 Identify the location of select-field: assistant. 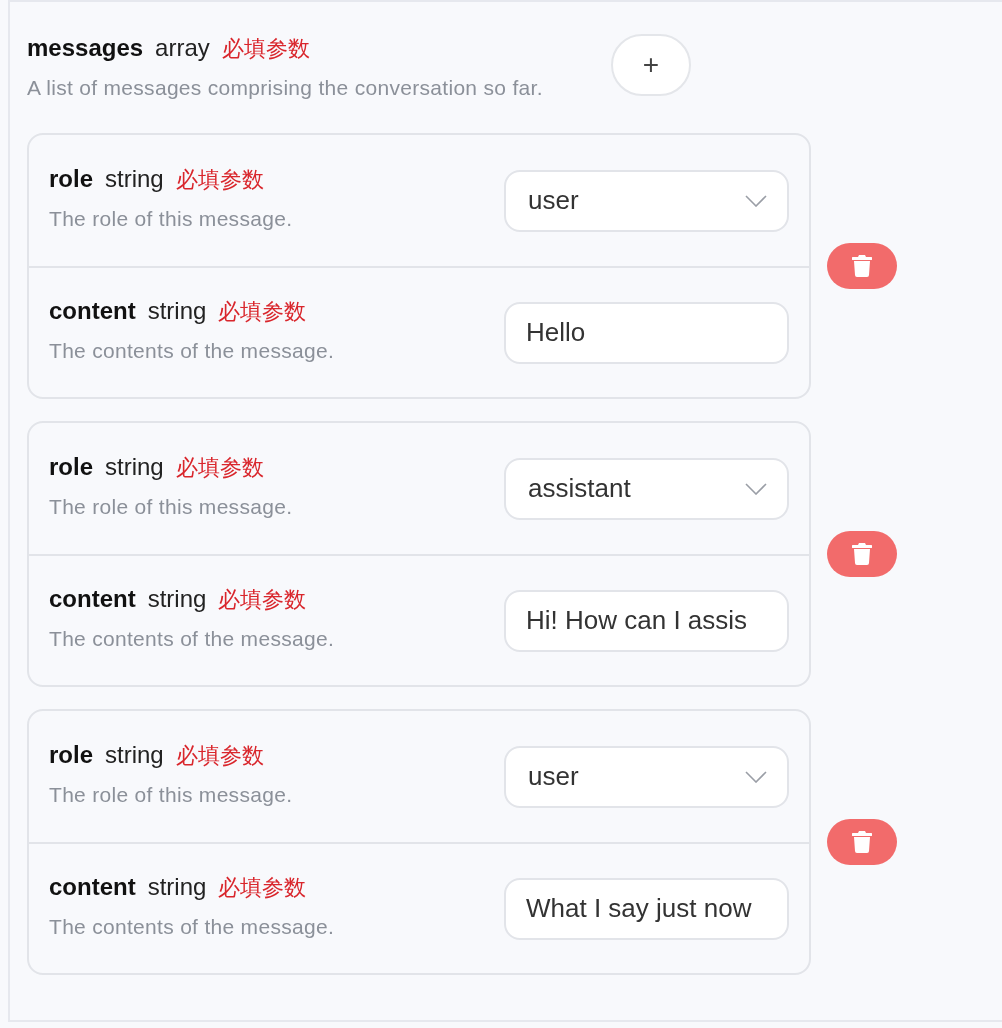
(646, 488).